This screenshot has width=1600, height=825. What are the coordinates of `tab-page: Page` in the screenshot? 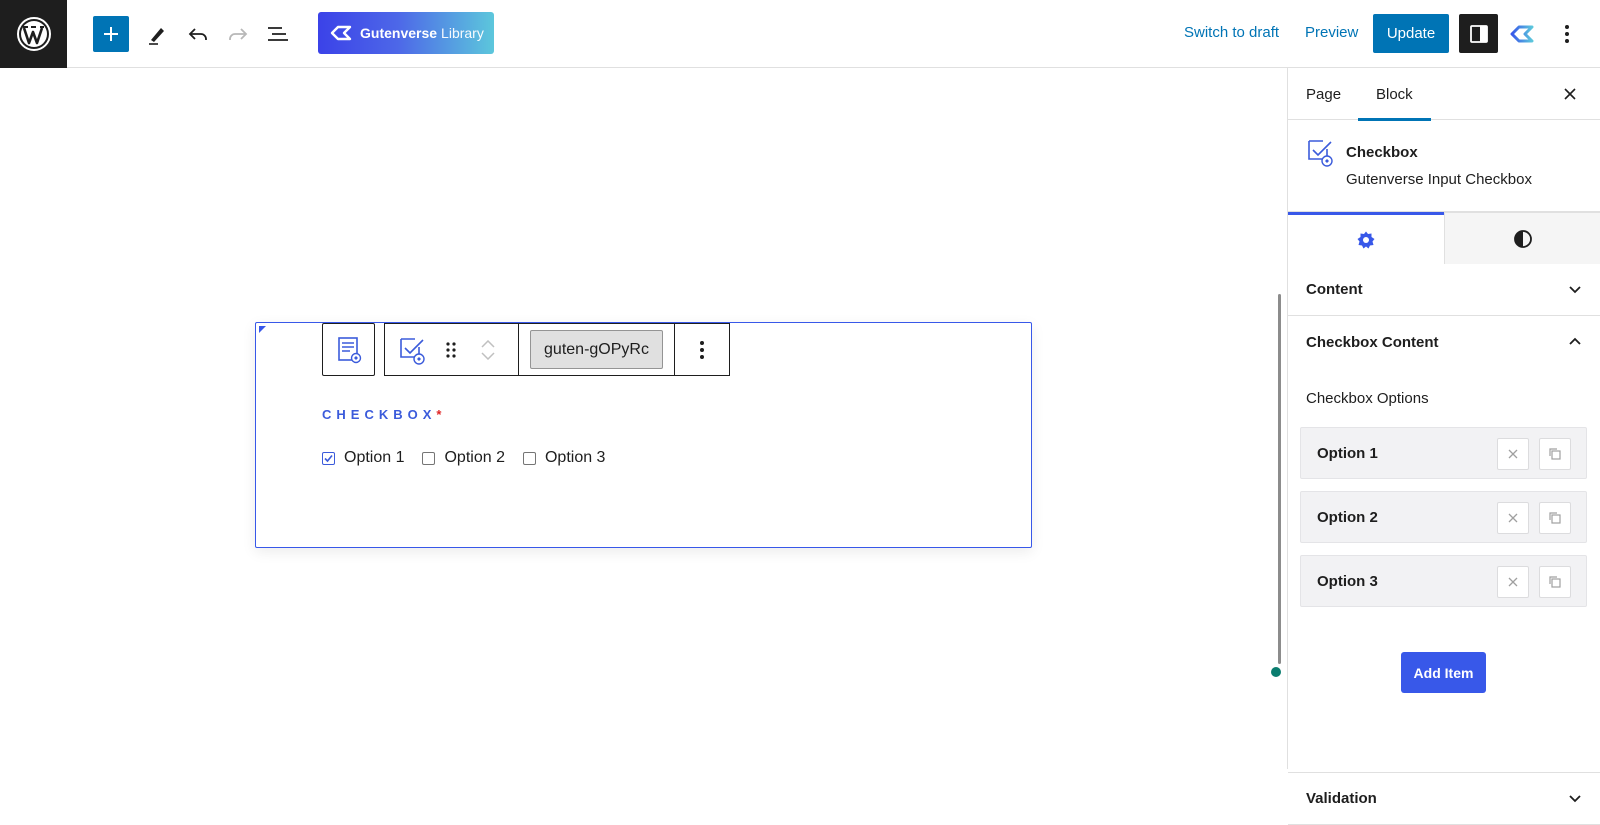 It's located at (1323, 94).